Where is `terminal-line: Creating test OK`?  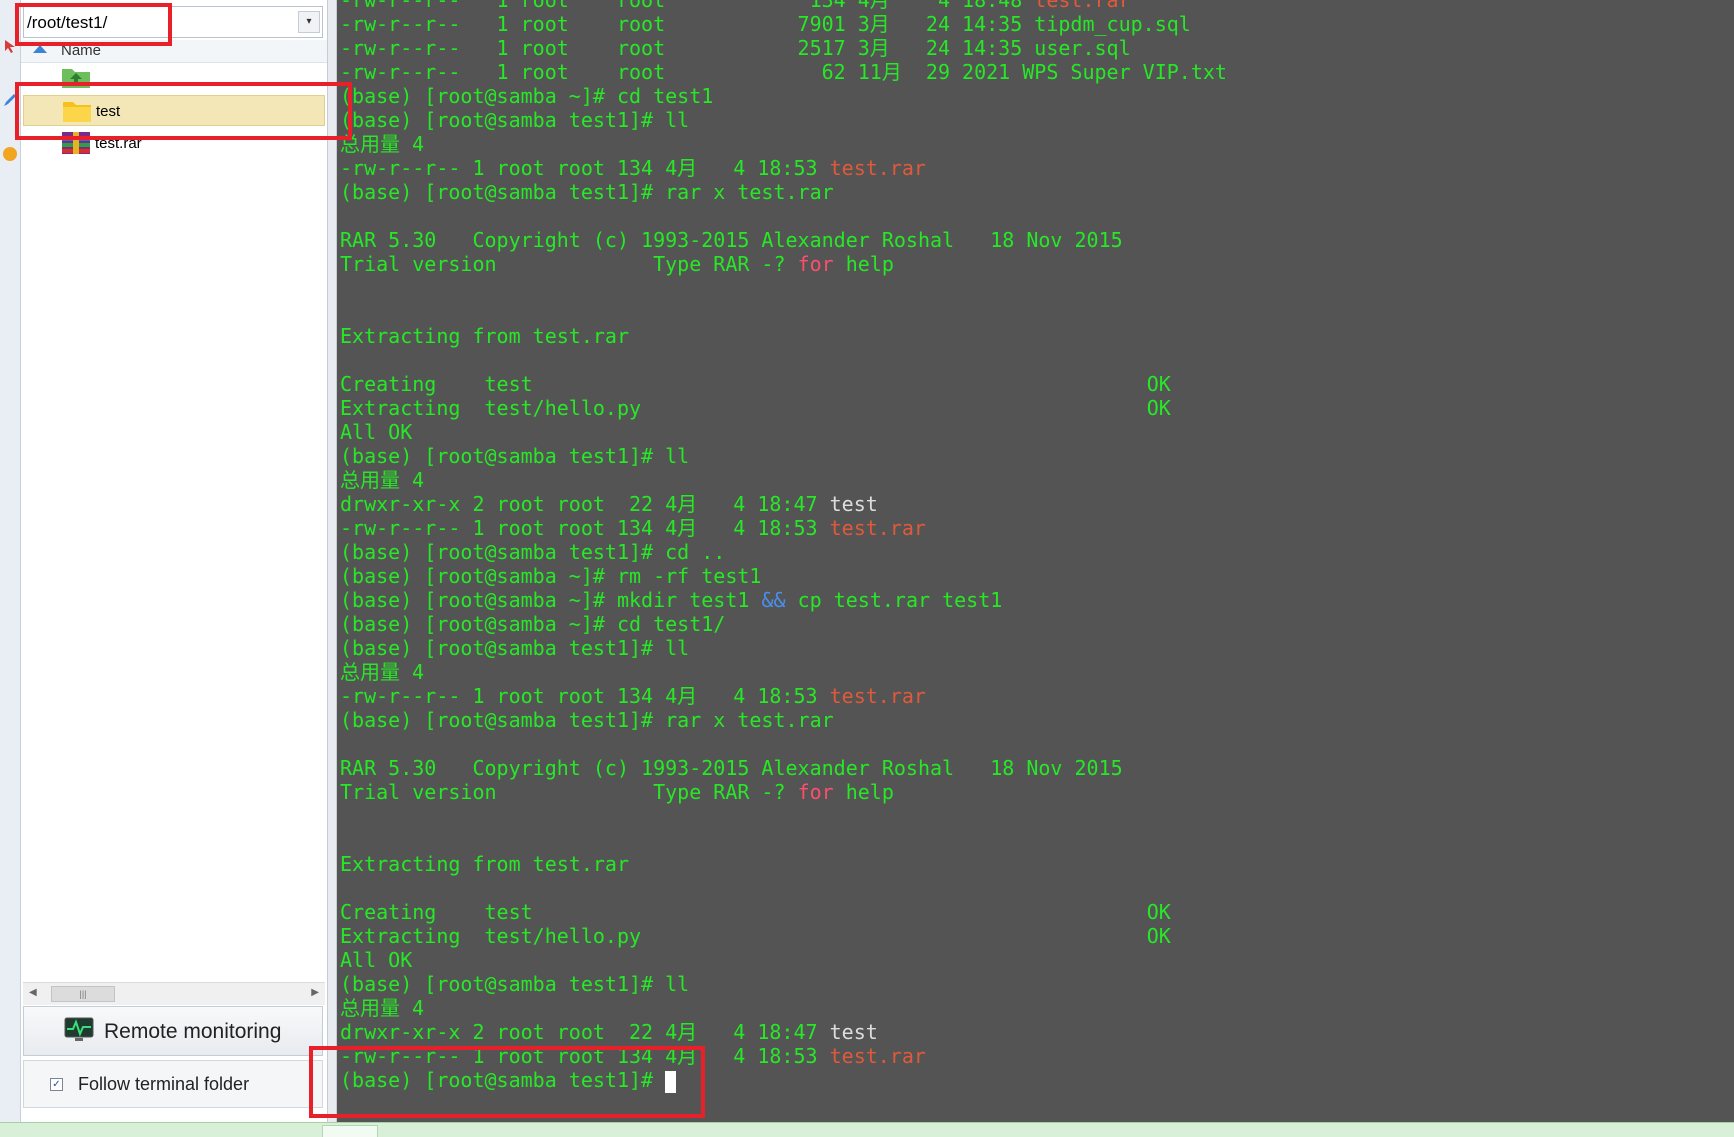 terminal-line: Creating test OK is located at coordinates (783, 384).